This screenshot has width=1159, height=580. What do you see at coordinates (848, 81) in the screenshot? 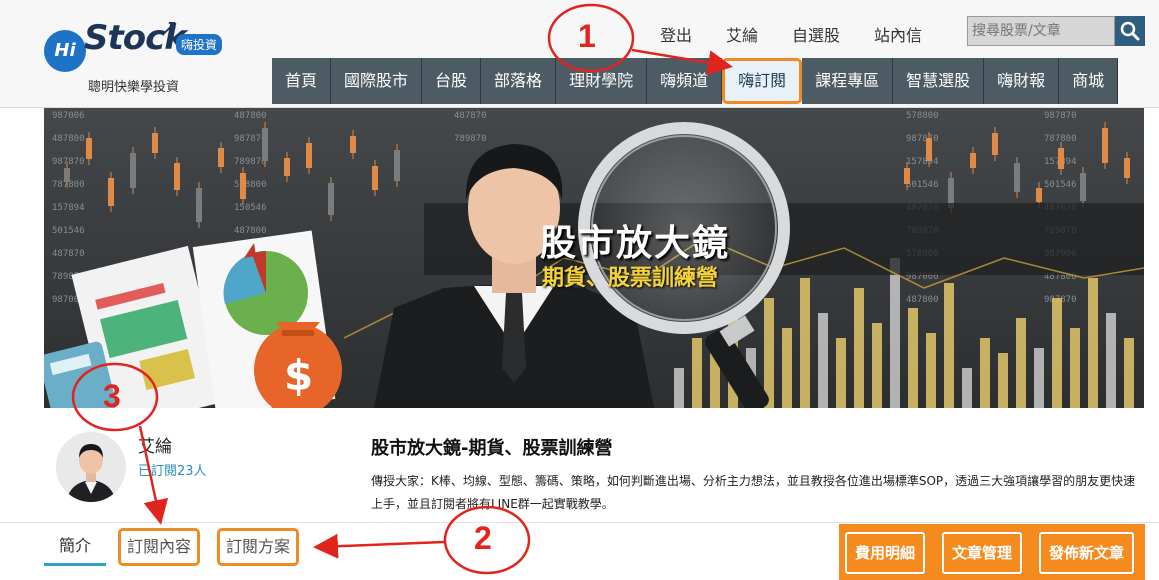
I see `nav-courses: 課程專區` at bounding box center [848, 81].